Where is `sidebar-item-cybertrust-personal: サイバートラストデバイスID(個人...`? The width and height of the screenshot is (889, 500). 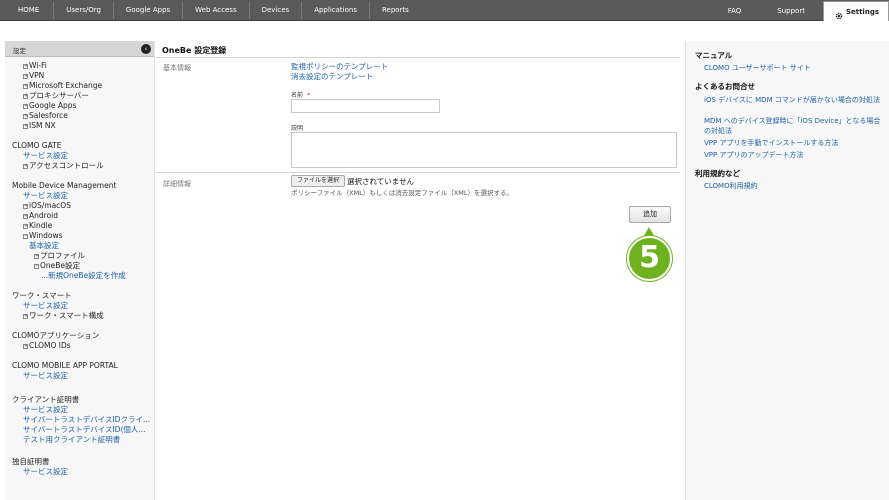 sidebar-item-cybertrust-personal: サイバートラストデバイスID(個人... is located at coordinates (83, 430).